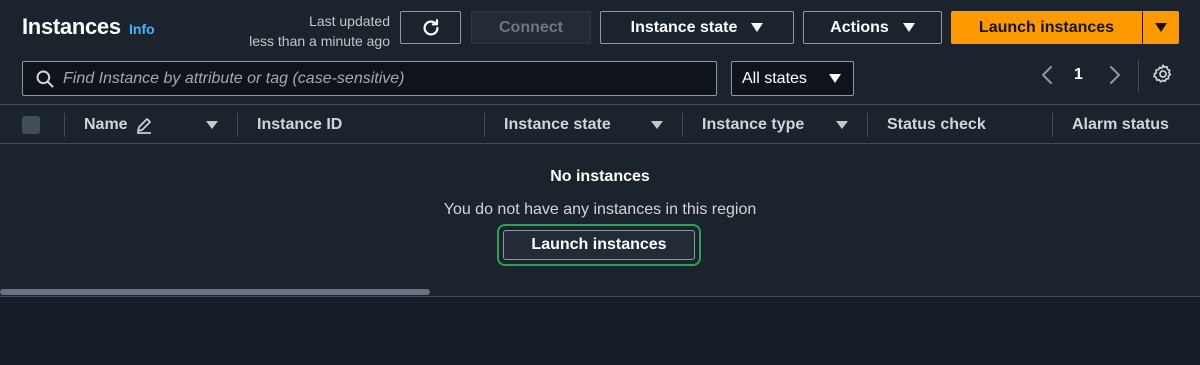 This screenshot has height=365, width=1200. What do you see at coordinates (774, 78) in the screenshot?
I see `state-filter-value: All states` at bounding box center [774, 78].